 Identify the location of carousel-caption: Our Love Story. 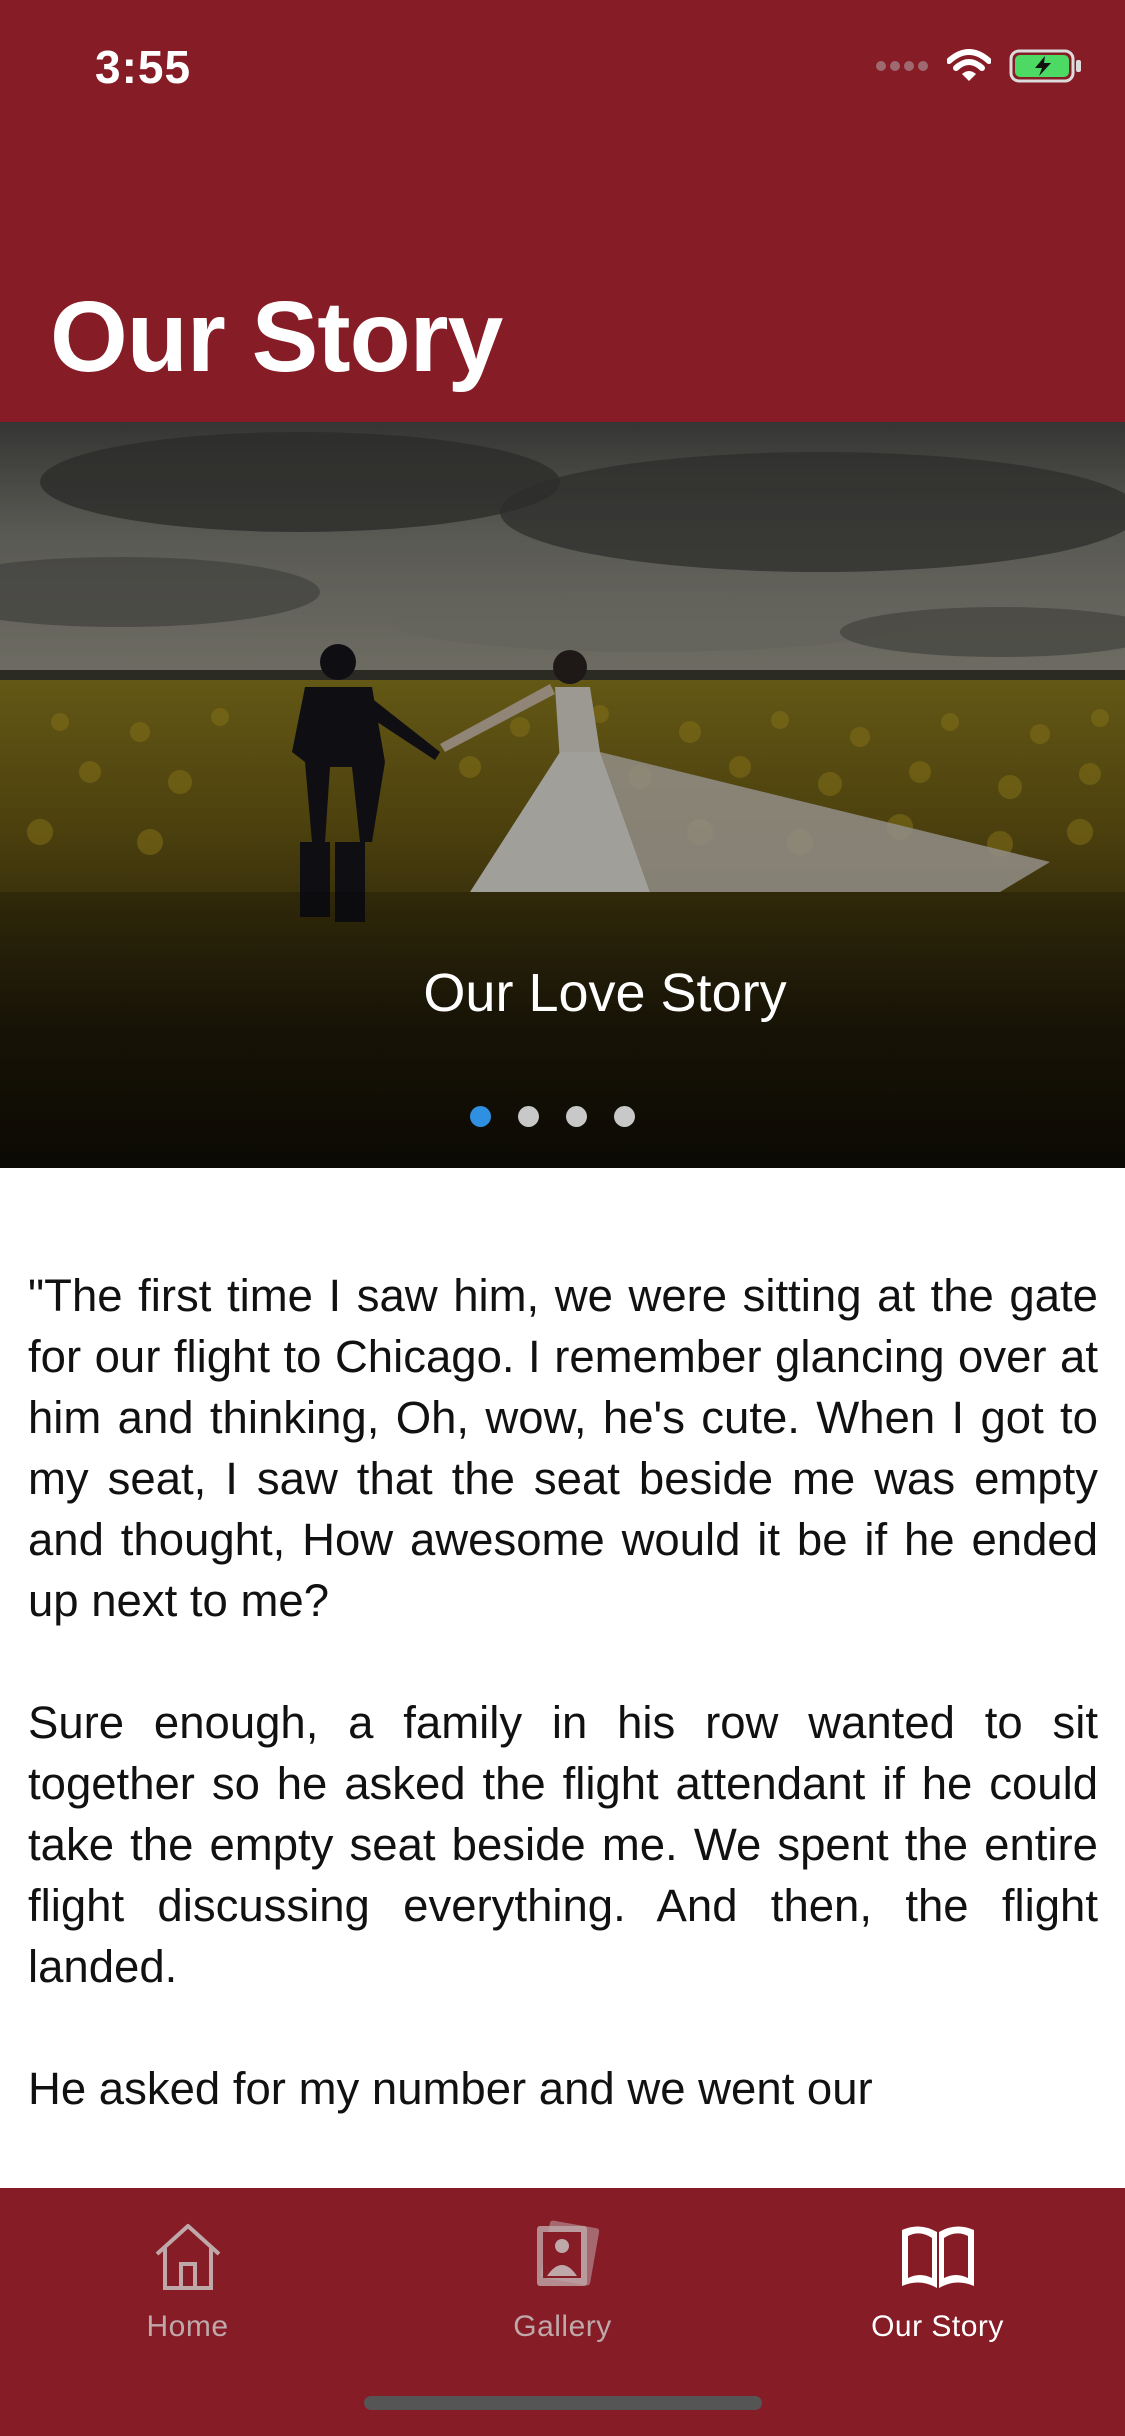
(605, 993).